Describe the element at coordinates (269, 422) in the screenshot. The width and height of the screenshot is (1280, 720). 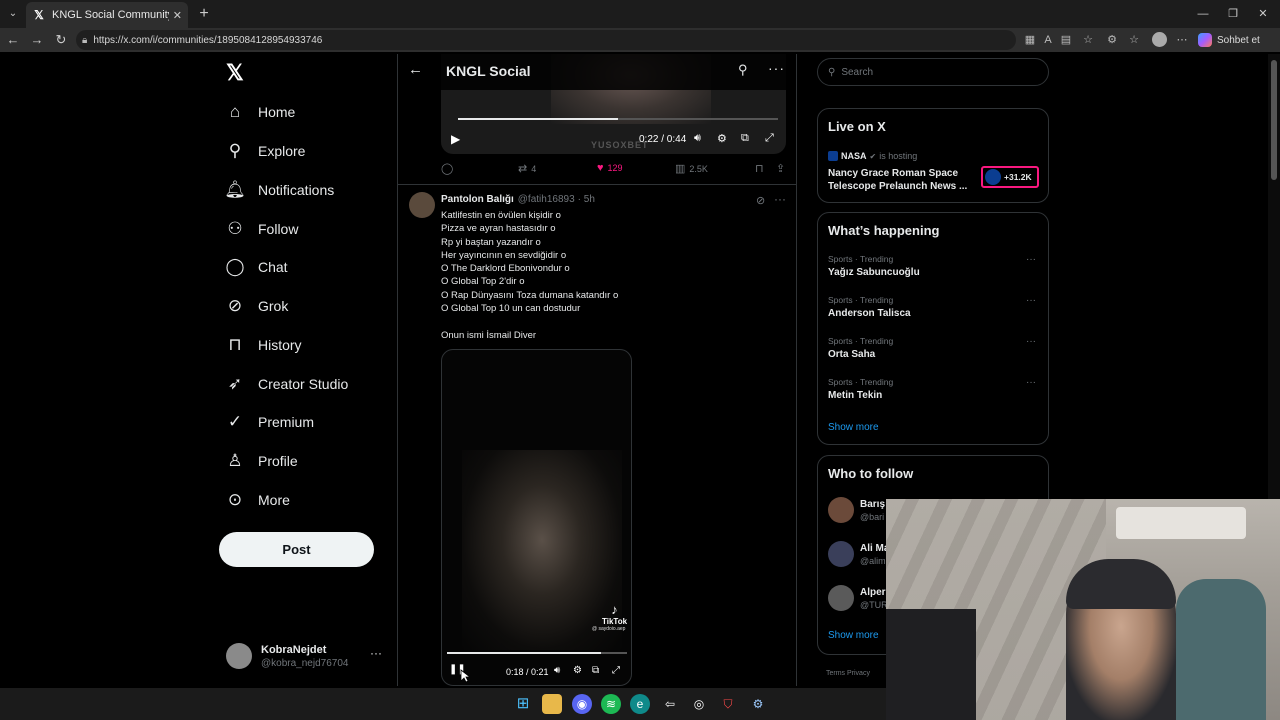
I see `sidebar-item-premium: ✓ Premium` at that location.